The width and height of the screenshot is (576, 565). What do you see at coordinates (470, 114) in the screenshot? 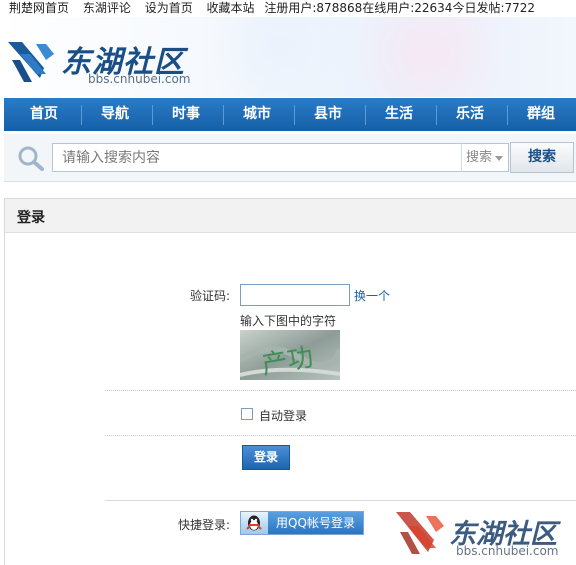
I see `nav-item-leisure: 乐活` at bounding box center [470, 114].